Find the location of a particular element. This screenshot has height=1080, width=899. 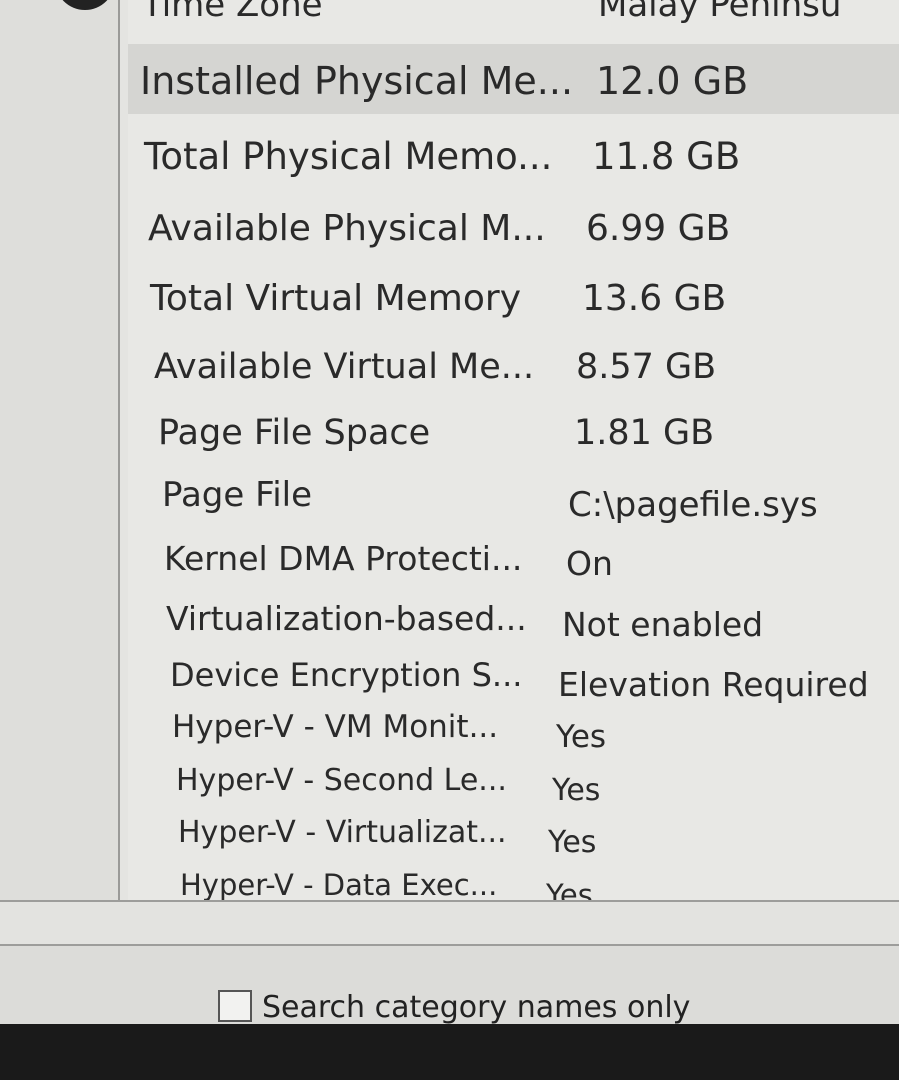

list-item: Available Virtual Me... 8.57 GB is located at coordinates (513, 367).